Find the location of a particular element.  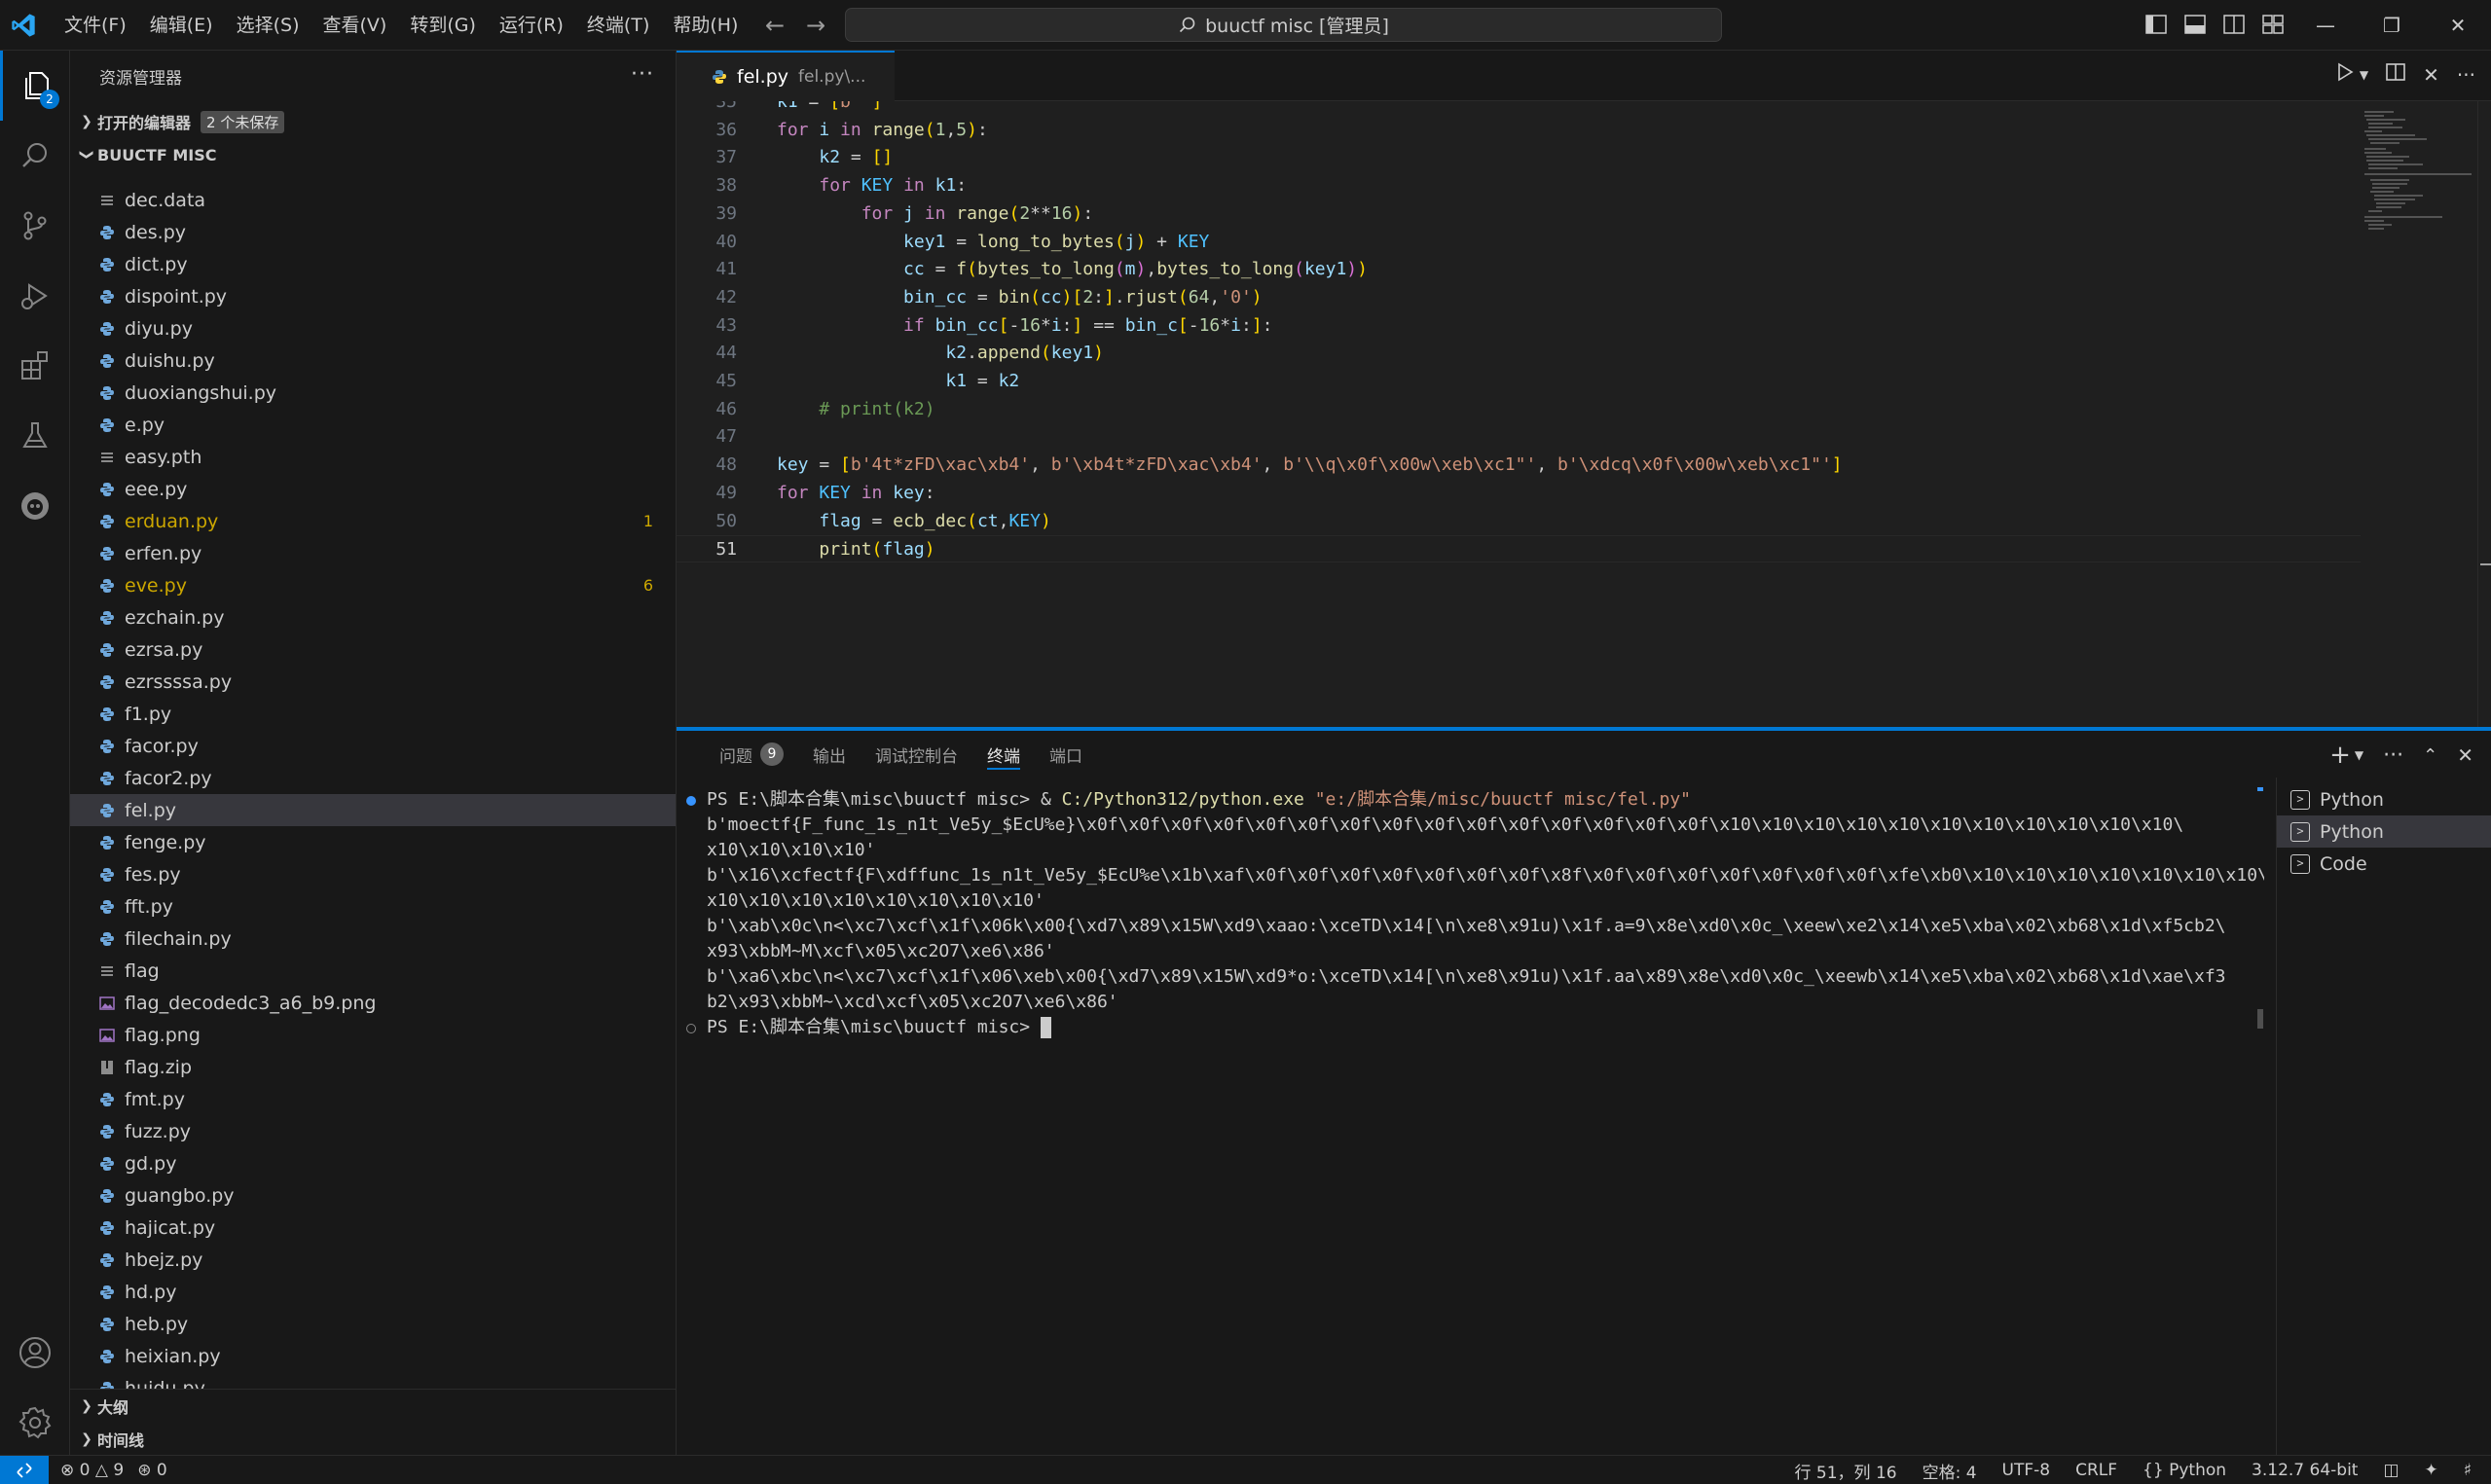

file-tree-item: eee.py is located at coordinates (373, 489).